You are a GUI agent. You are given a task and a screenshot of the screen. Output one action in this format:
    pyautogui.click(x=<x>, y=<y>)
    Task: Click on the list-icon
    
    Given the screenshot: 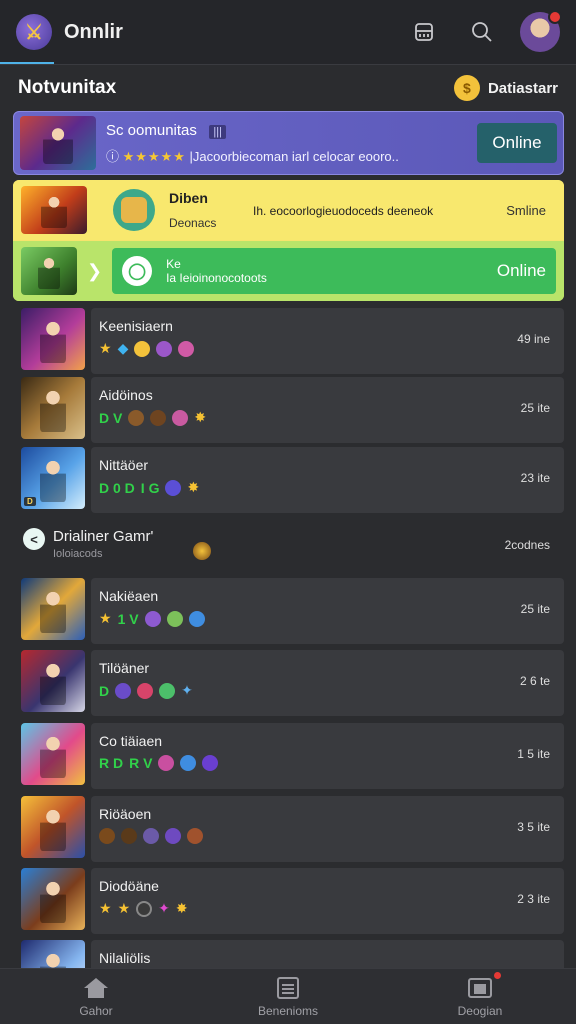 What is the action you would take?
    pyautogui.click(x=288, y=987)
    